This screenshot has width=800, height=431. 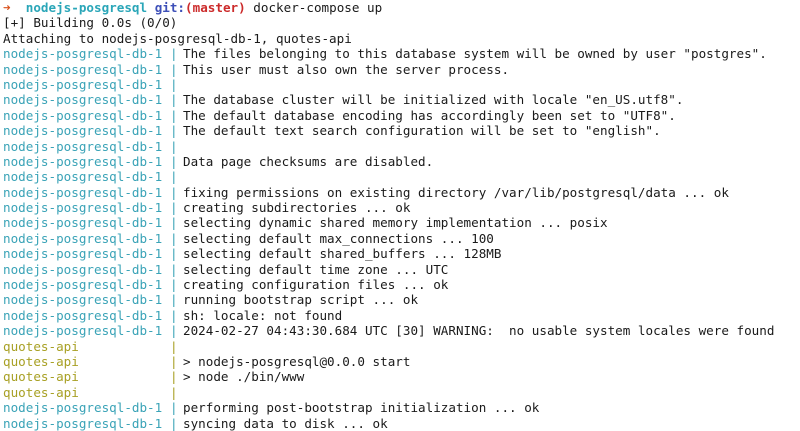 What do you see at coordinates (285, 423) in the screenshot?
I see `log-message: syncing data to disk ... ok` at bounding box center [285, 423].